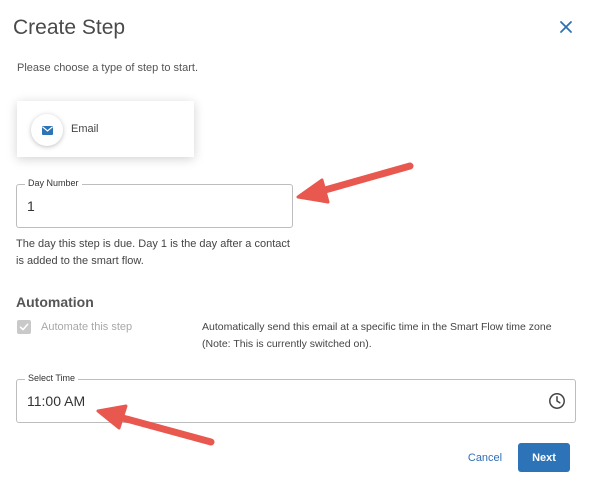  I want to click on select-time-field: Select Time, so click(296, 398).